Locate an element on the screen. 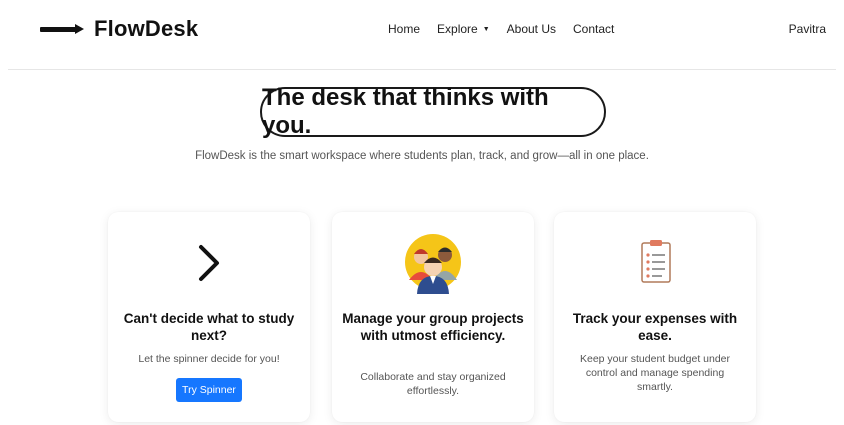 This screenshot has width=844, height=425. nav-about-link: About Us is located at coordinates (531, 29).